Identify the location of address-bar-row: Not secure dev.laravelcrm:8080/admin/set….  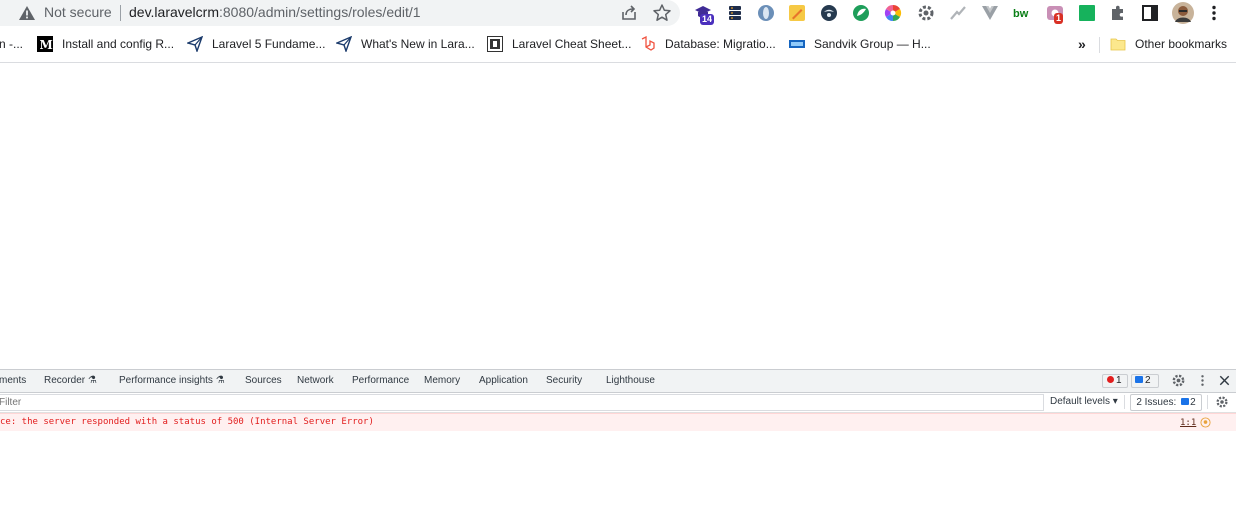
(618, 14).